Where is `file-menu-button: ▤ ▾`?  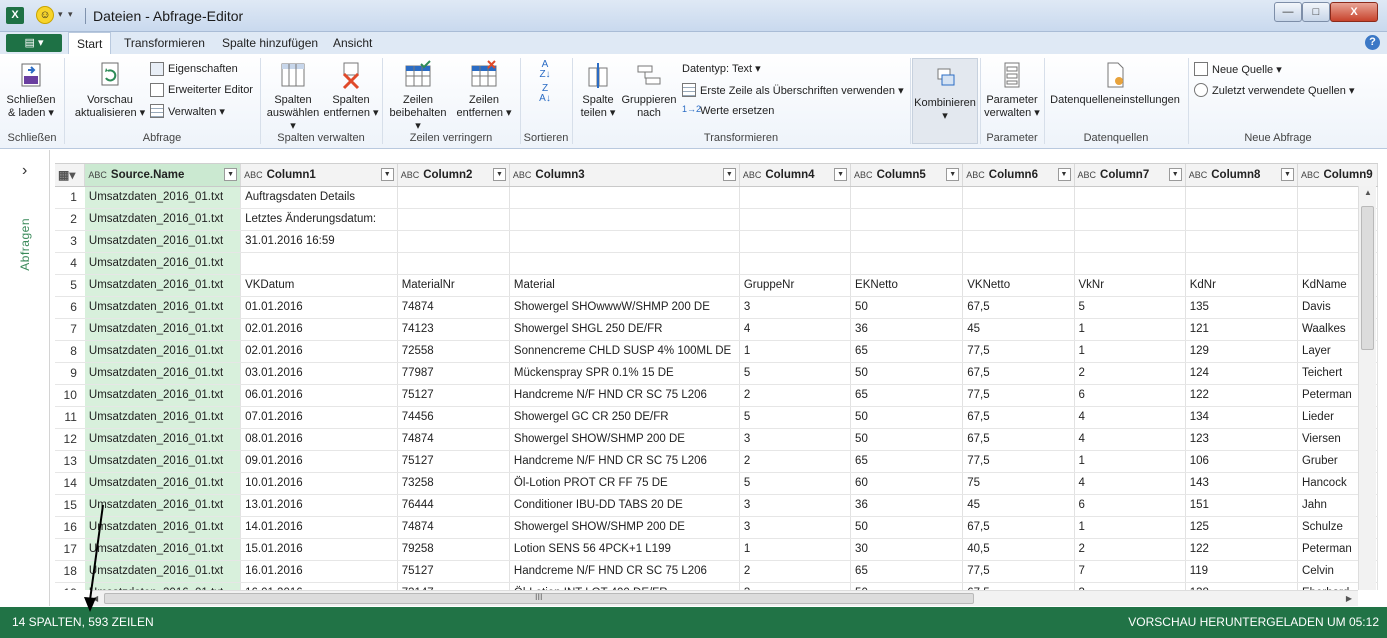 file-menu-button: ▤ ▾ is located at coordinates (34, 43).